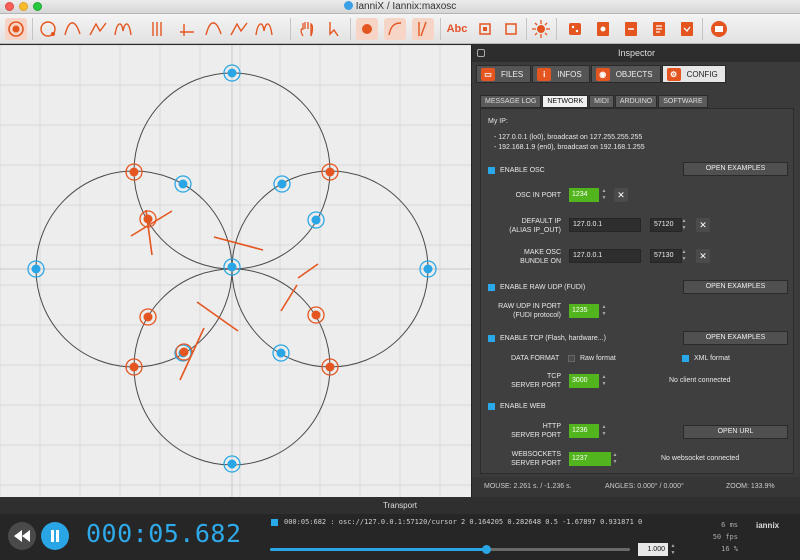 The height and width of the screenshot is (560, 800). Describe the element at coordinates (511, 101) in the screenshot. I see `subtab-message-log: MESSAGE LOG` at that location.